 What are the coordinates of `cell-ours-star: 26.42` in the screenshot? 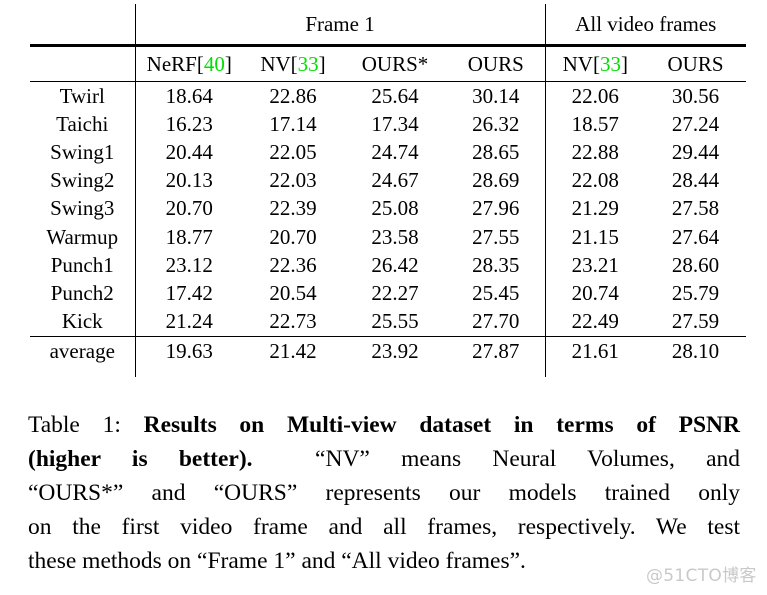 It's located at (395, 264).